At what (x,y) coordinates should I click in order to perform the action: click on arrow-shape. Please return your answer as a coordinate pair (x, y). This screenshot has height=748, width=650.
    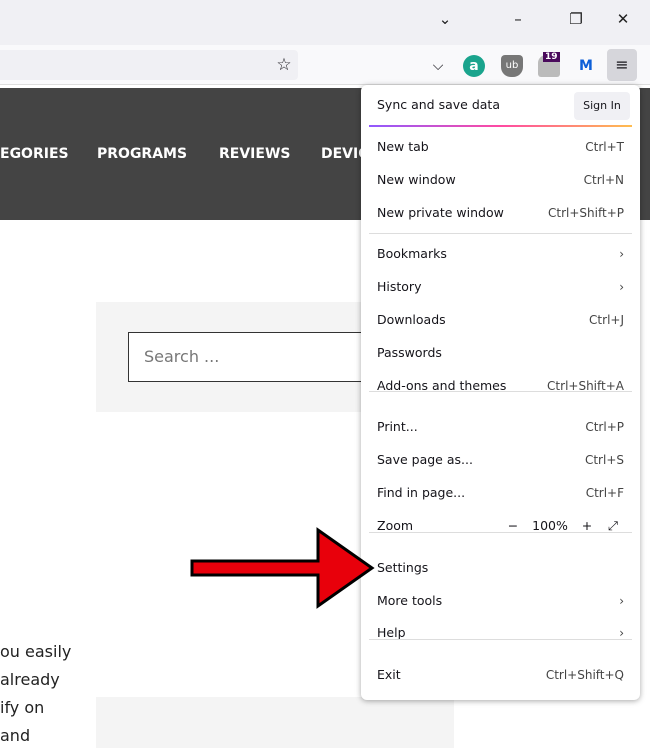
    Looking at the image, I should click on (282, 568).